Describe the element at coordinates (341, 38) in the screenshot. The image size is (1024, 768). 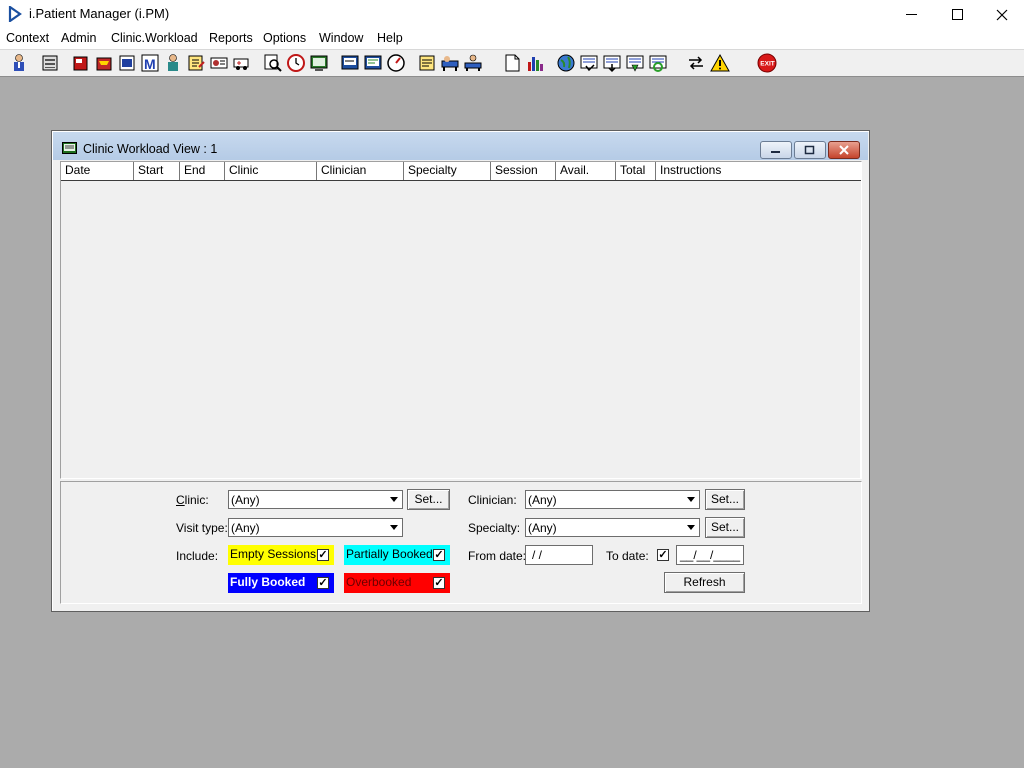
I see `menu-window: Window` at that location.